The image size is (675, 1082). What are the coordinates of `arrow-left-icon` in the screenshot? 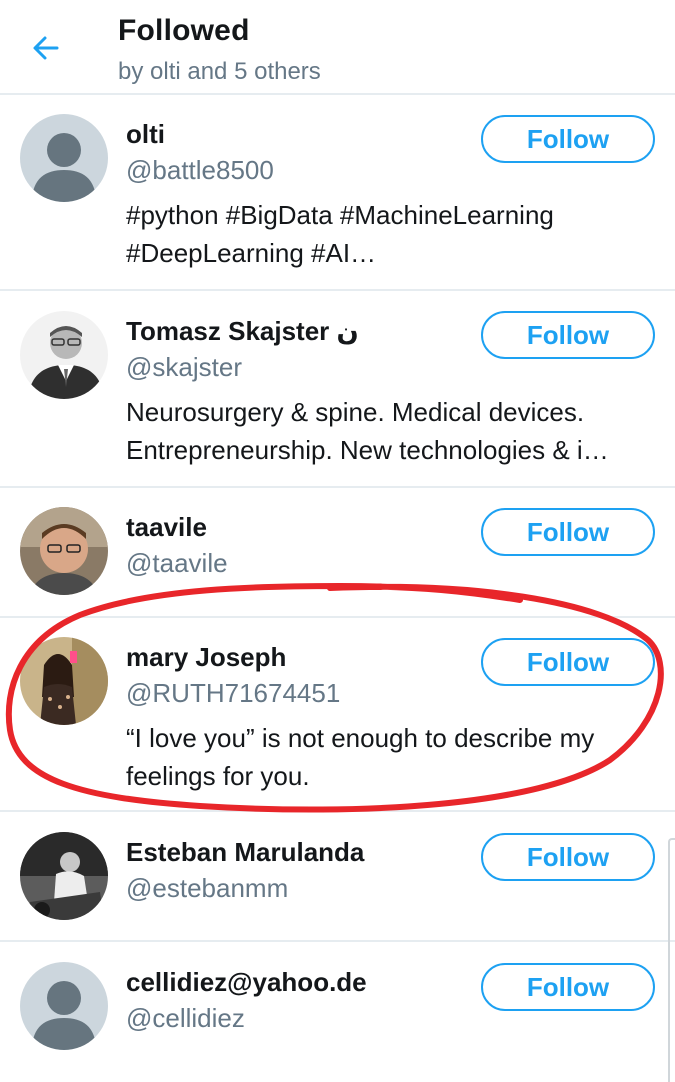 It's located at (46, 48).